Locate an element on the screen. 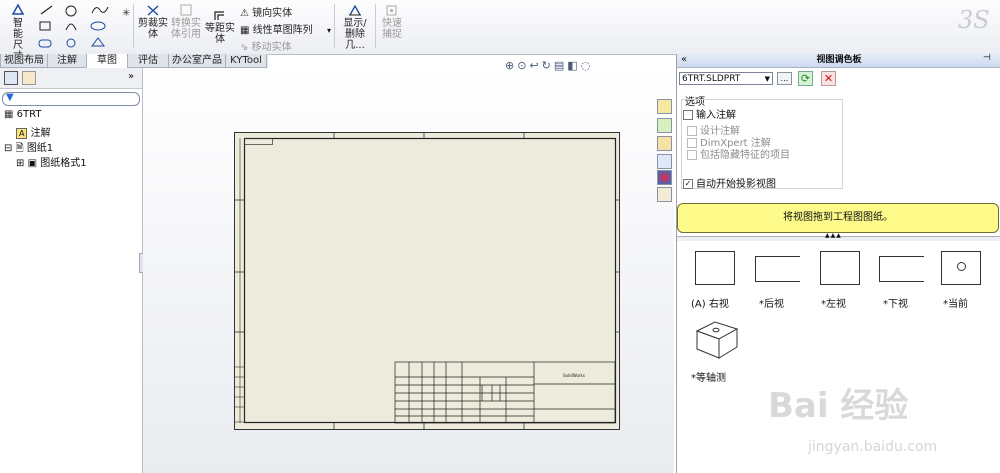 The image size is (1000, 473). mirror-entities-button: ⚠ 镜向实体 is located at coordinates (266, 11).